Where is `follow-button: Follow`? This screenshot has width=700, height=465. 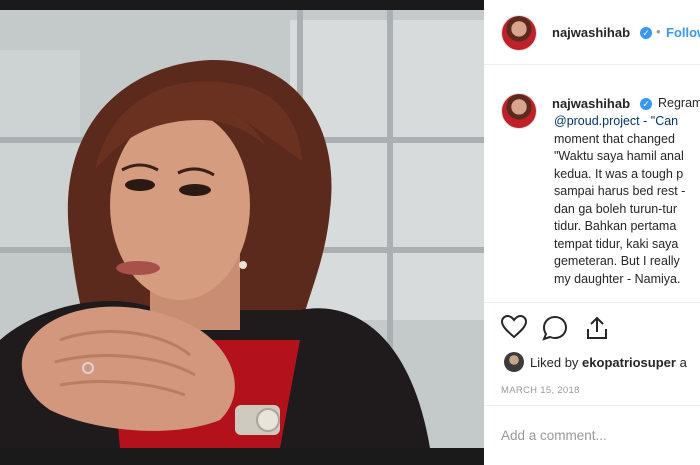 follow-button: Follow is located at coordinates (683, 32).